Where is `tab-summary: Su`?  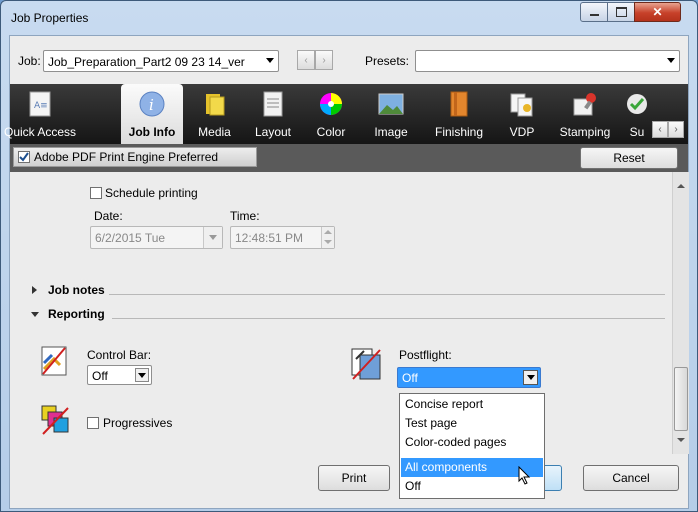
tab-summary: Su is located at coordinates (637, 114).